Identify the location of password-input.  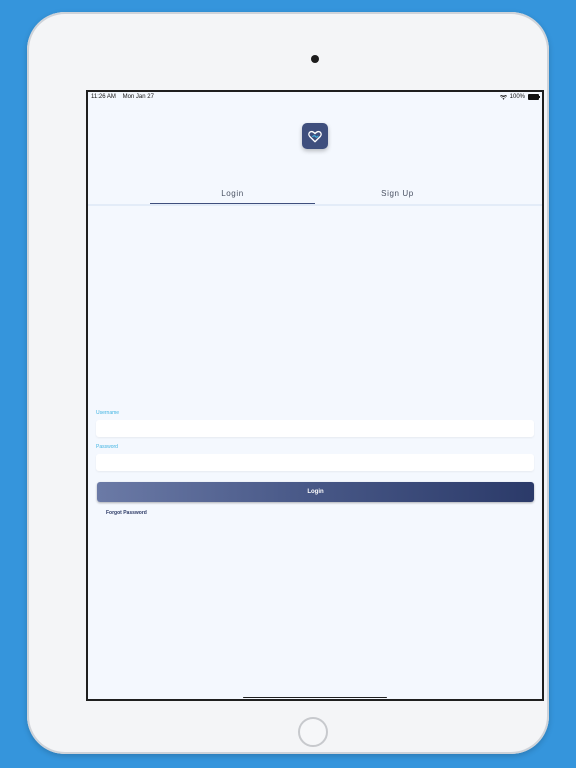
(315, 462).